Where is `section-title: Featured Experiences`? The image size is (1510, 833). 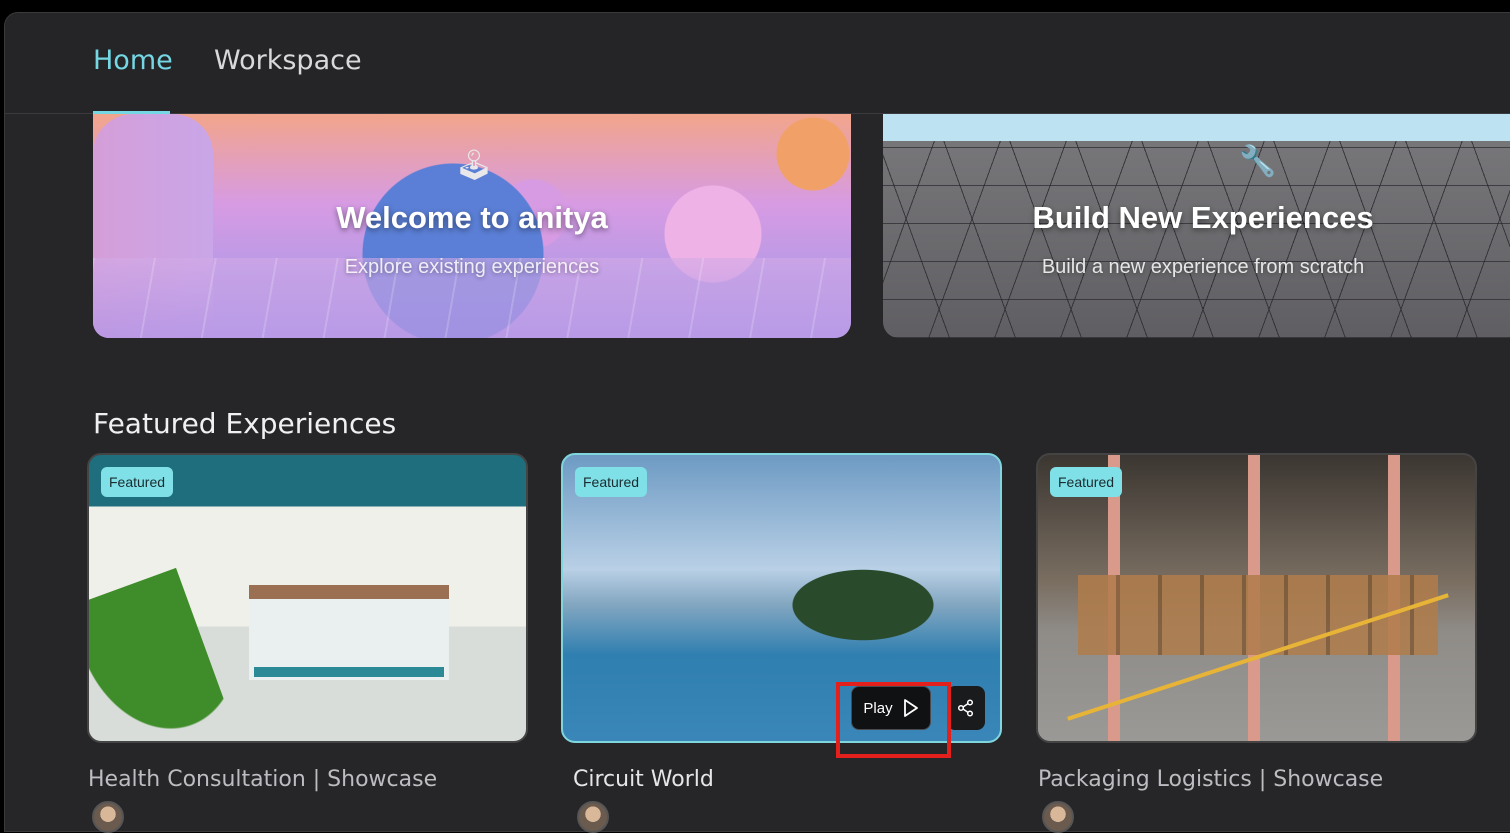 section-title: Featured Experiences is located at coordinates (245, 423).